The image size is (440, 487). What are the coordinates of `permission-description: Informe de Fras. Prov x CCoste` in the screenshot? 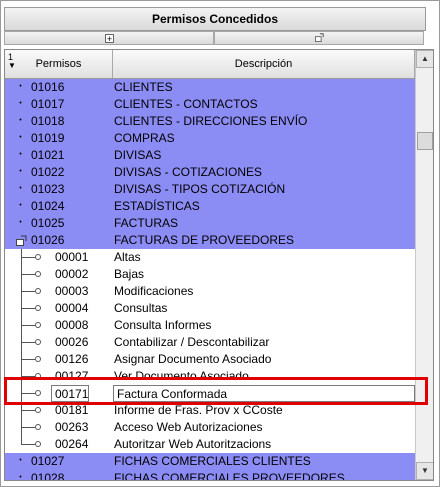 It's located at (198, 410).